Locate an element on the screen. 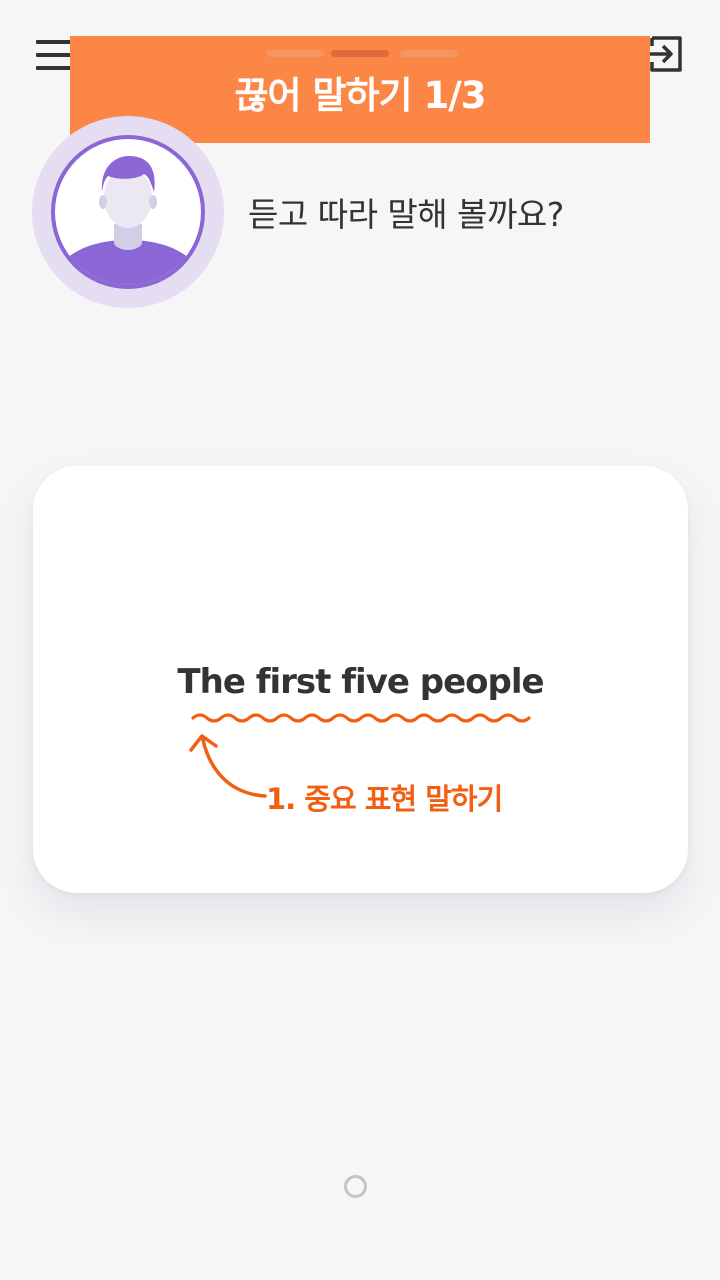 This screenshot has width=720, height=1280. exit-icon is located at coordinates (664, 54).